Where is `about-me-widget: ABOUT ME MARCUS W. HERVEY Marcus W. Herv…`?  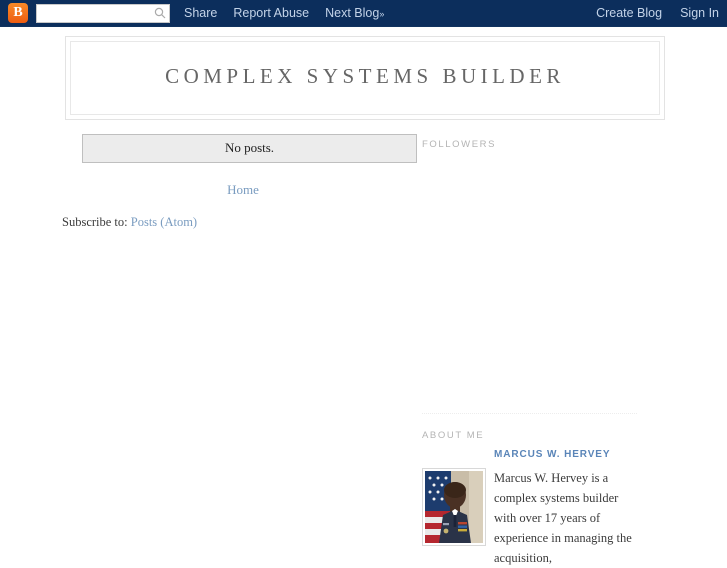 about-me-widget: ABOUT ME MARCUS W. HERVEY Marcus W. Herv… is located at coordinates (529, 499).